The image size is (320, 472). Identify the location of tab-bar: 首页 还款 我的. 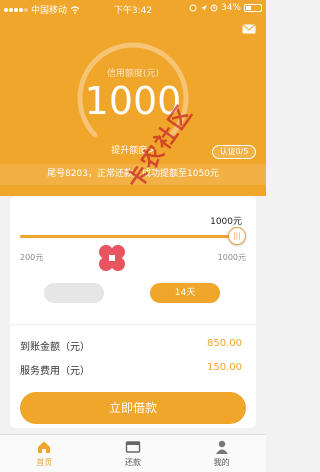
(133, 453).